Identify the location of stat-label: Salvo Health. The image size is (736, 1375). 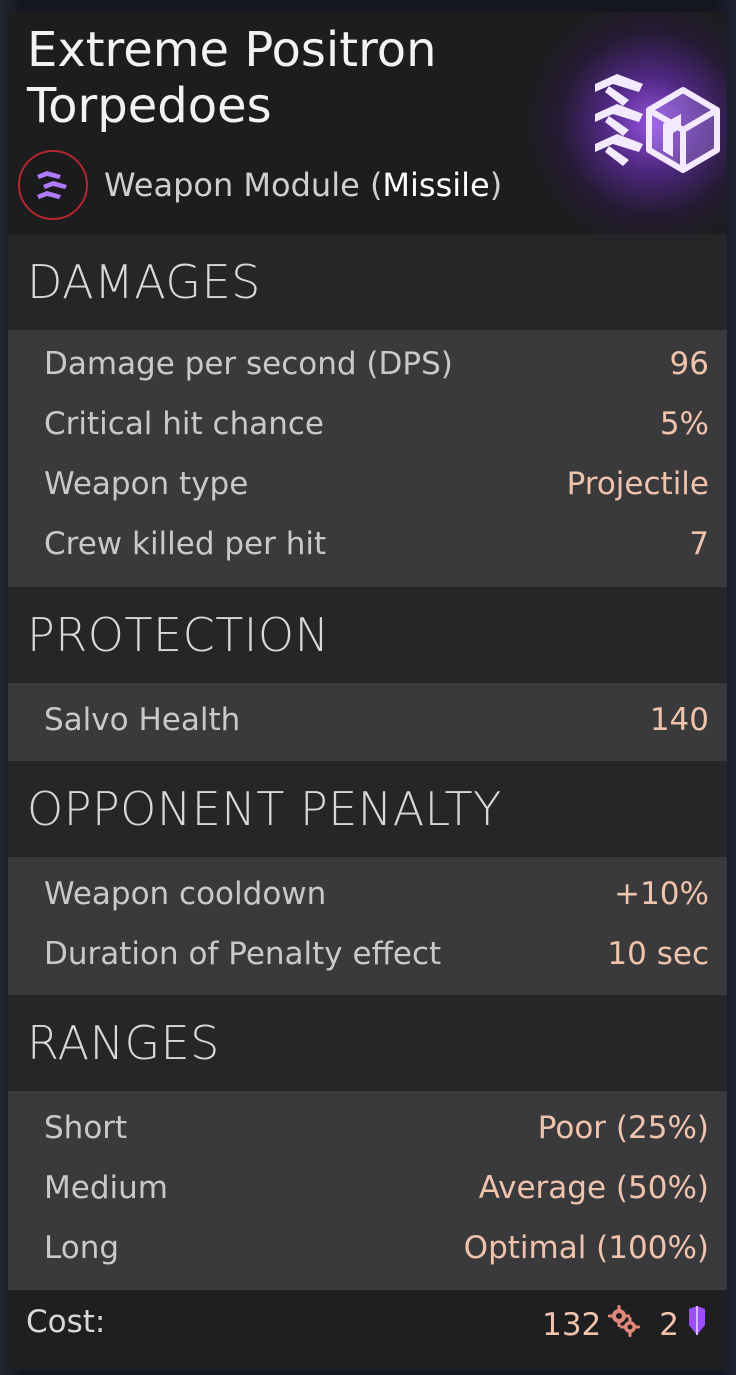
(142, 720).